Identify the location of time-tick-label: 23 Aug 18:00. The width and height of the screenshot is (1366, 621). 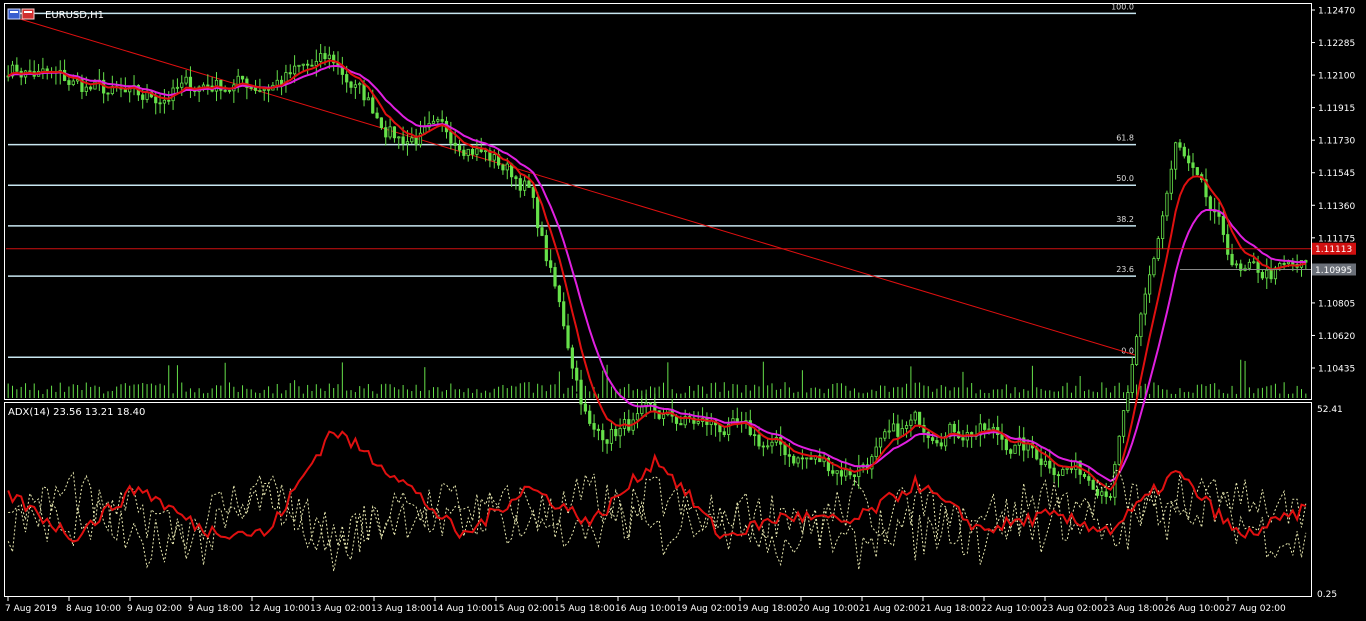
(1133, 609).